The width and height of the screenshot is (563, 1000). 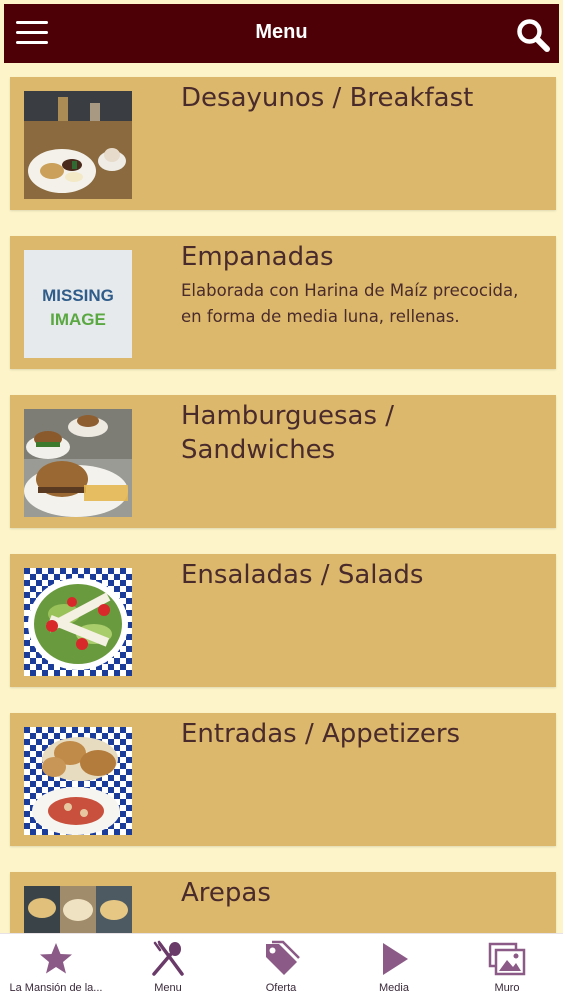 What do you see at coordinates (327, 98) in the screenshot?
I see `category-name: Desayunos / Breakfast` at bounding box center [327, 98].